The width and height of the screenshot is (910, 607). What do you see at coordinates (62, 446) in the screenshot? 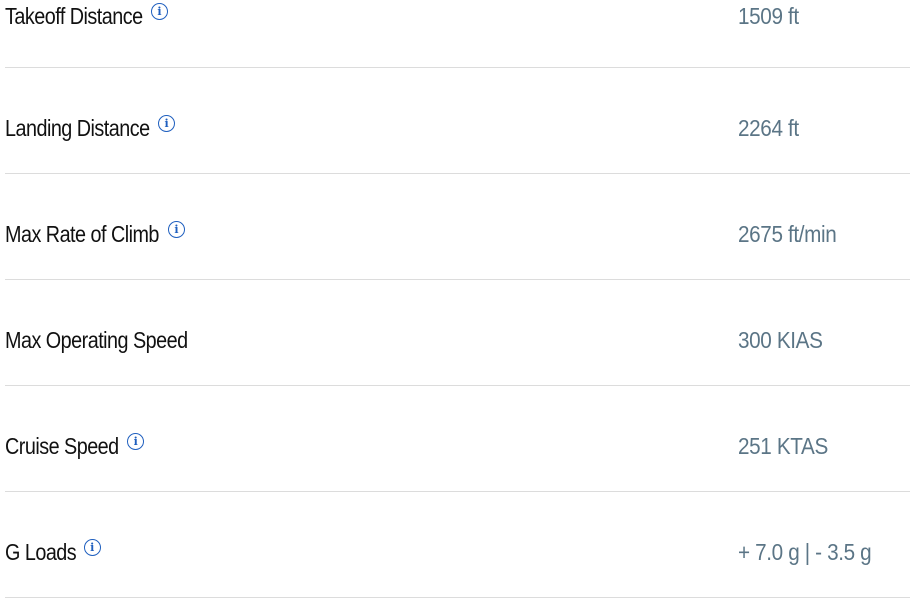
I see `spec-label: Cruise Speed` at bounding box center [62, 446].